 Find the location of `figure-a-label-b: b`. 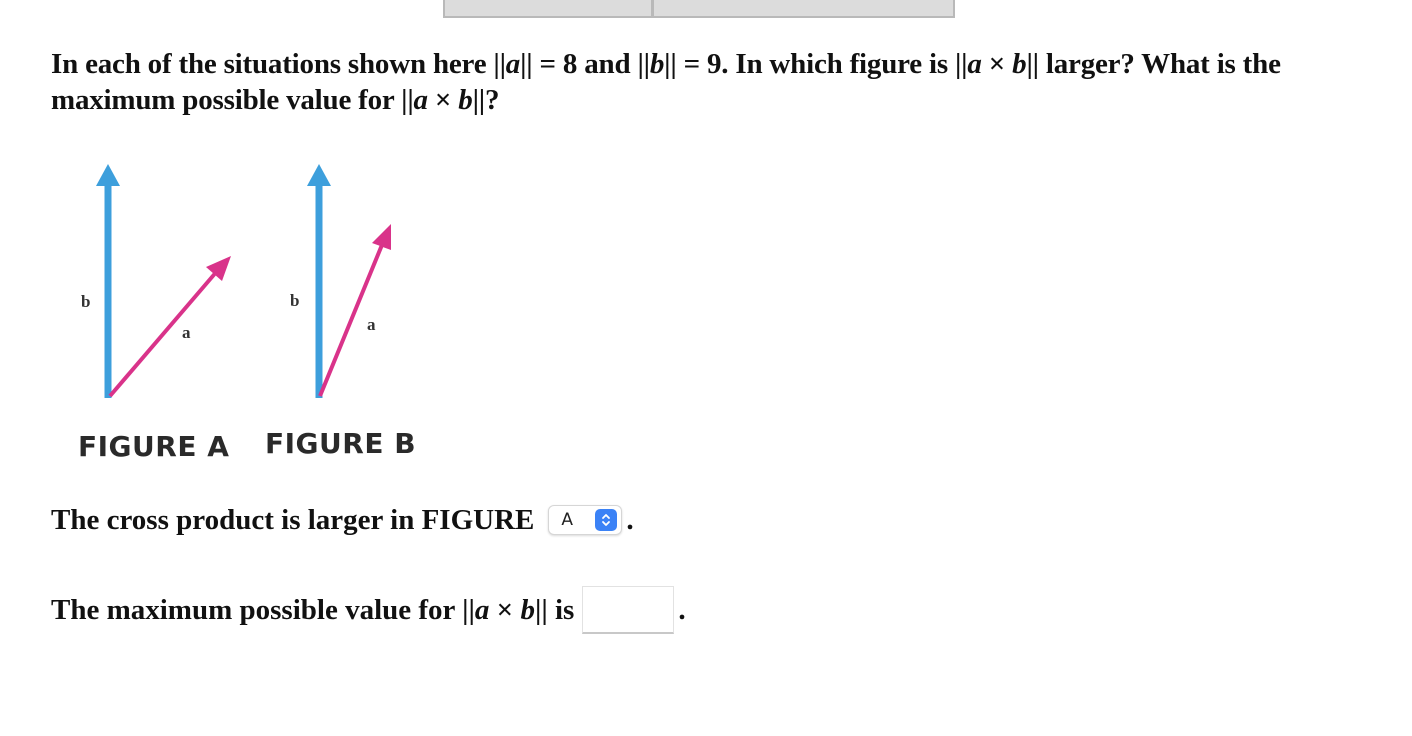

figure-a-label-b: b is located at coordinates (85, 301).